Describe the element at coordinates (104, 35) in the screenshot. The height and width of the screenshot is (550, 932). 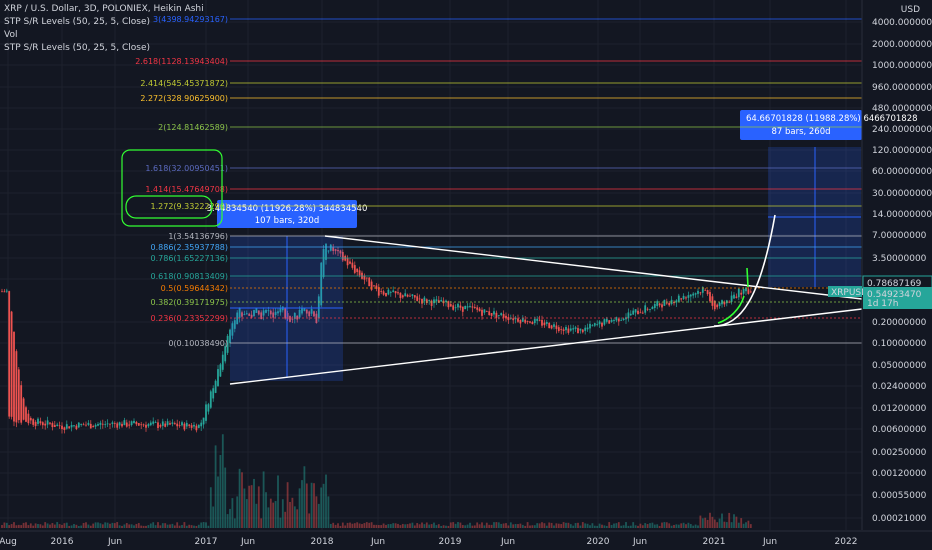
I see `volume-label: Vol` at that location.